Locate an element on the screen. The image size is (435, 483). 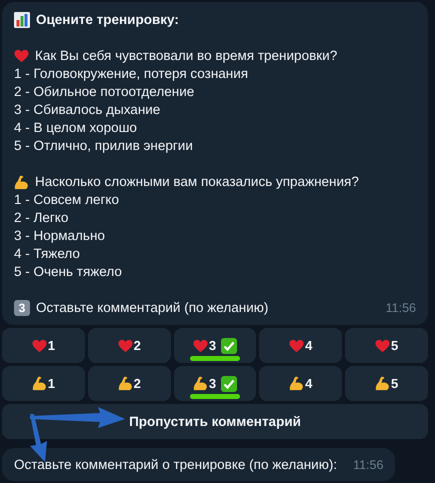
option-text: 5 - Очень тяжело is located at coordinates (68, 272).